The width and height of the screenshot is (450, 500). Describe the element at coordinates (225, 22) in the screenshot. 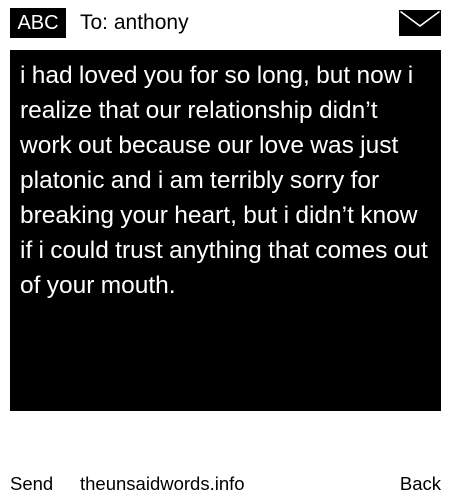

I see `compose-header: ABC To: anthony` at that location.